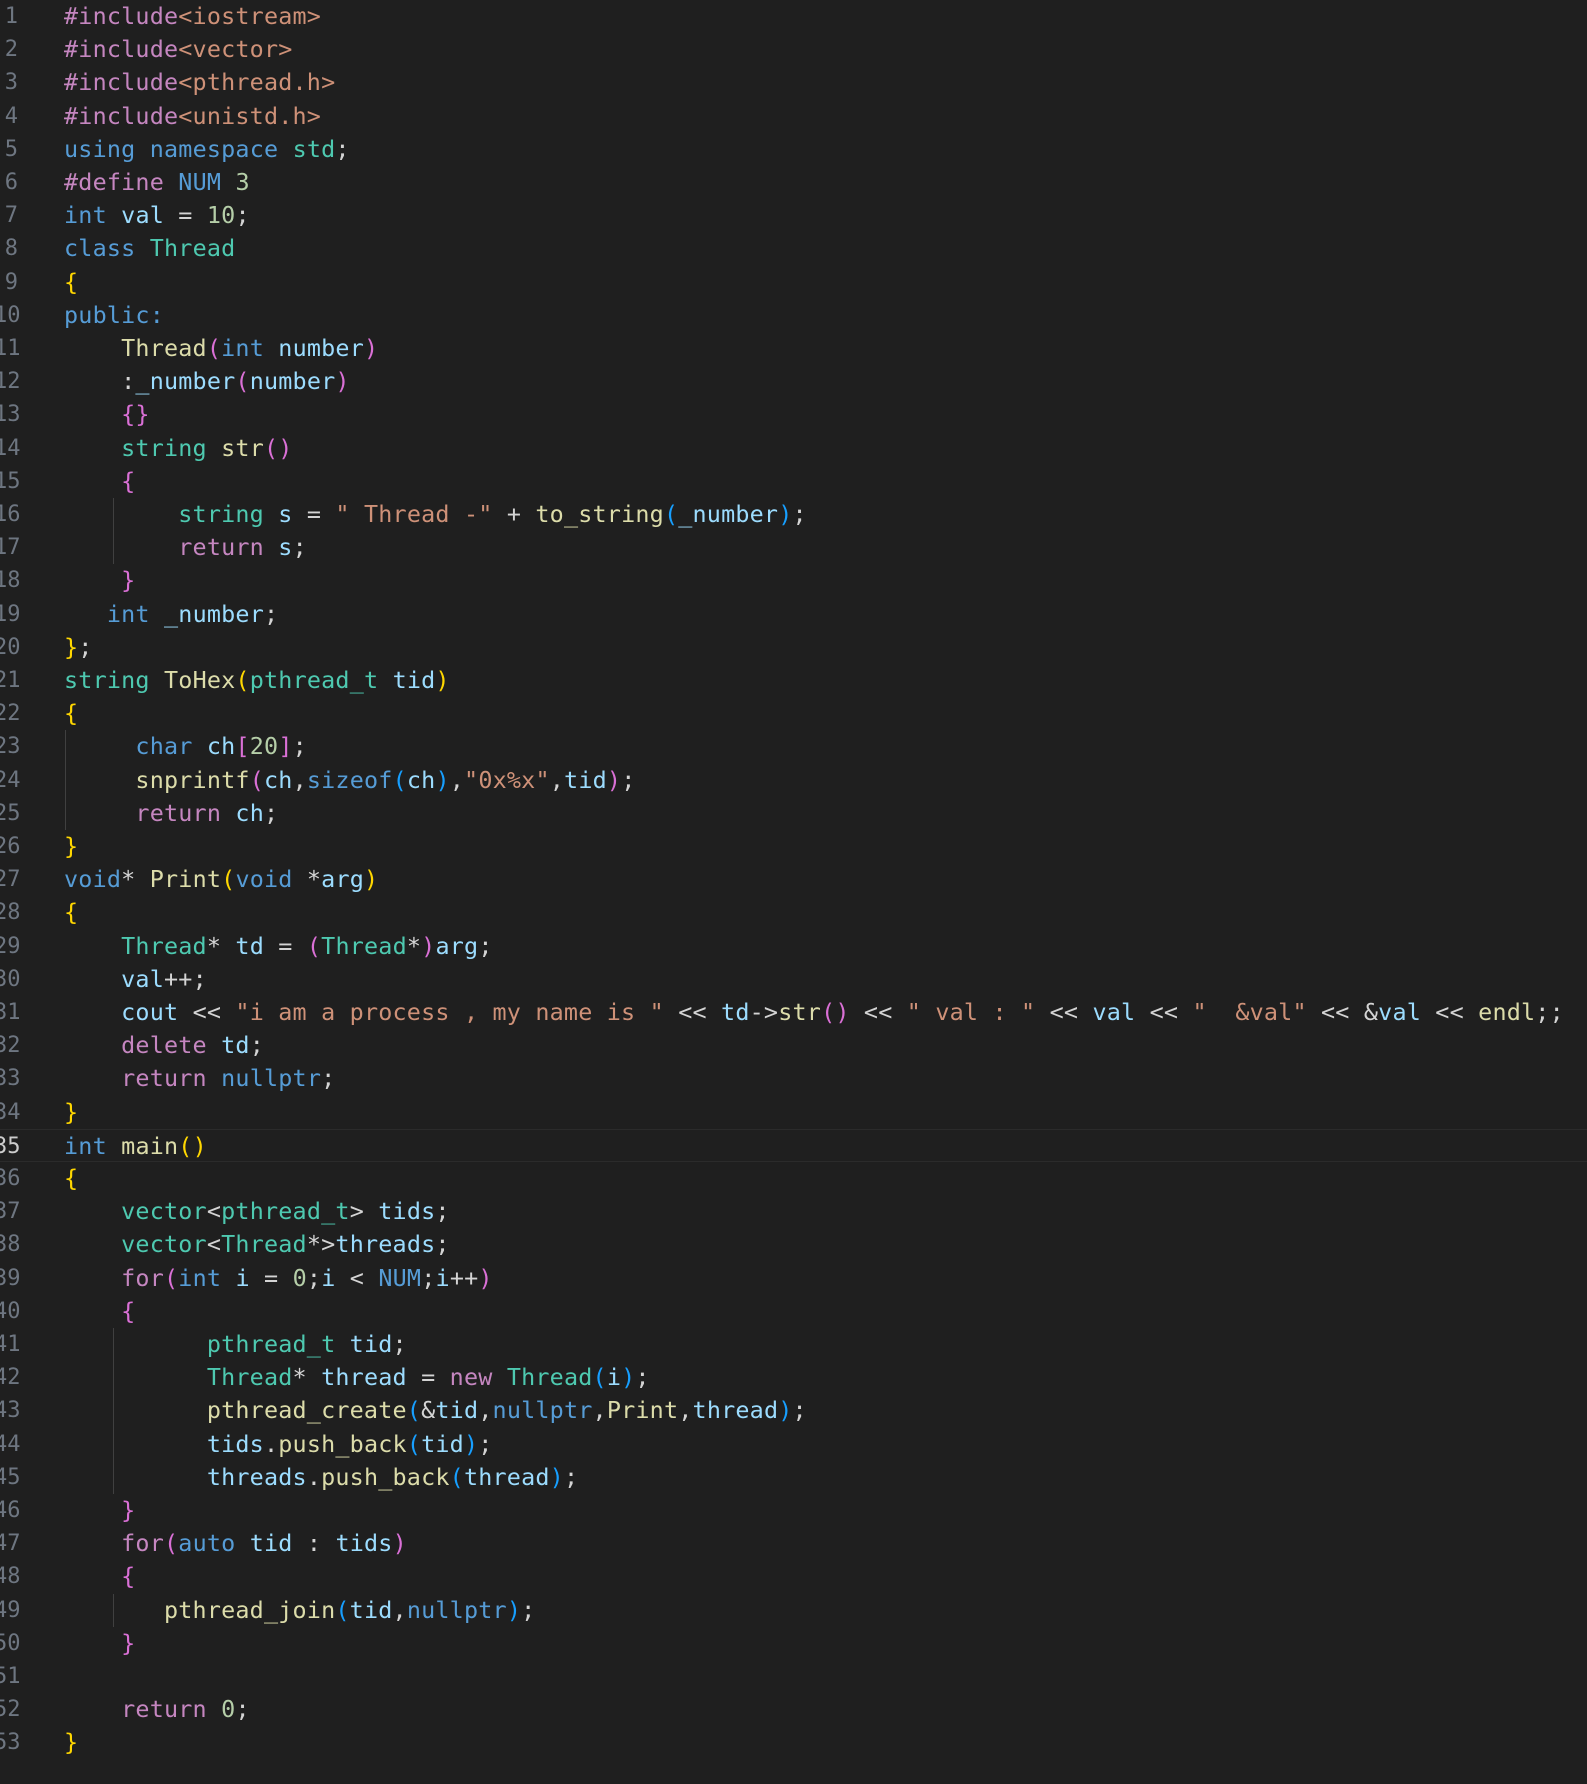  What do you see at coordinates (793, 946) in the screenshot?
I see `code-line: 29 Thread* td = (Thread*)arg;` at bounding box center [793, 946].